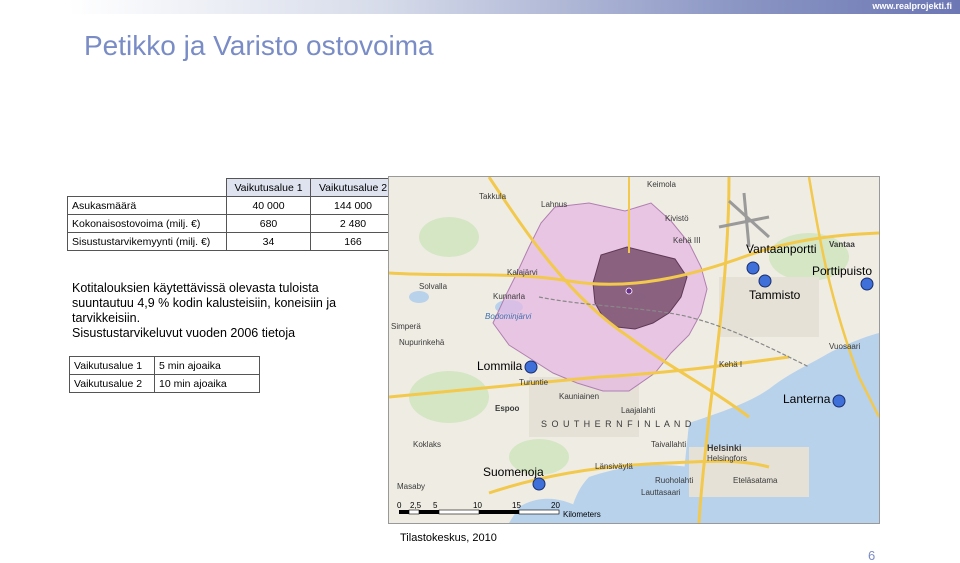 This screenshot has width=960, height=563. What do you see at coordinates (753, 268) in the screenshot?
I see `marker-vantaanportti` at bounding box center [753, 268].